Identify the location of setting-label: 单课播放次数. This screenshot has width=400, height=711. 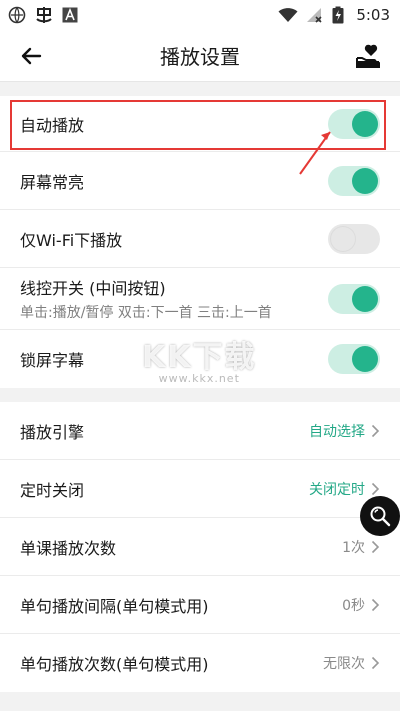
(68, 548).